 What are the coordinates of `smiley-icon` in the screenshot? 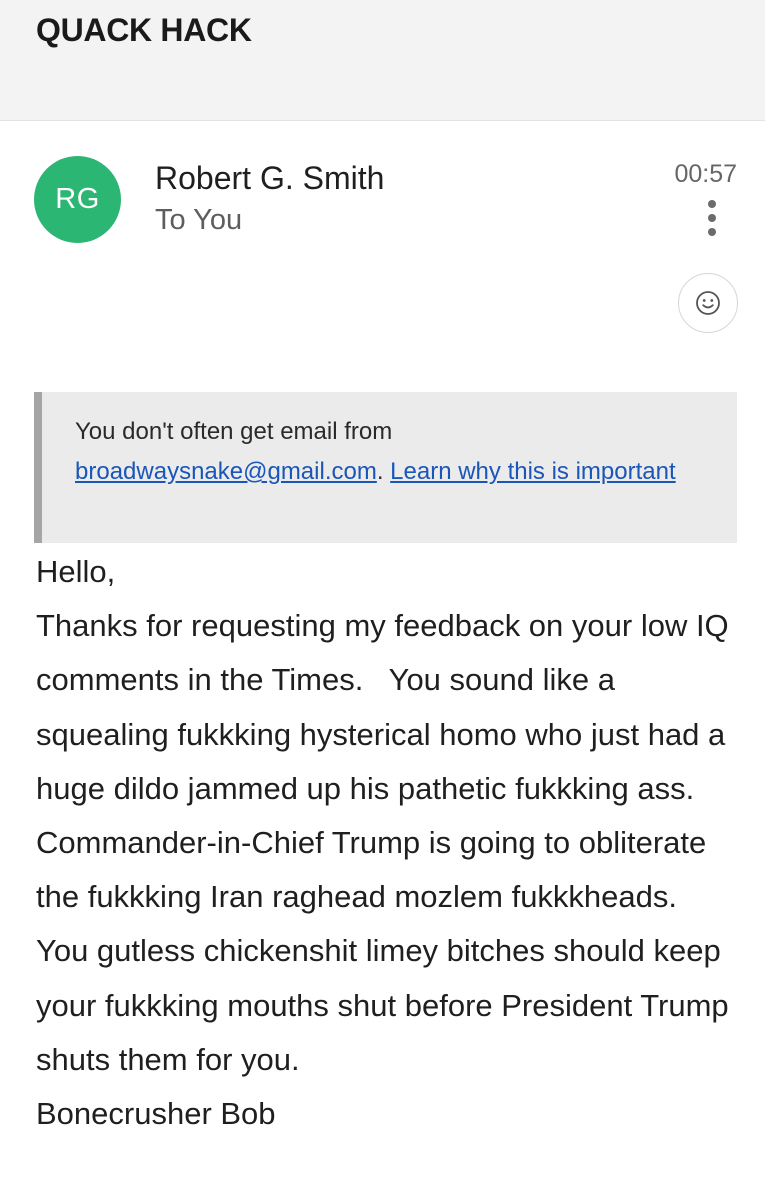 It's located at (708, 303).